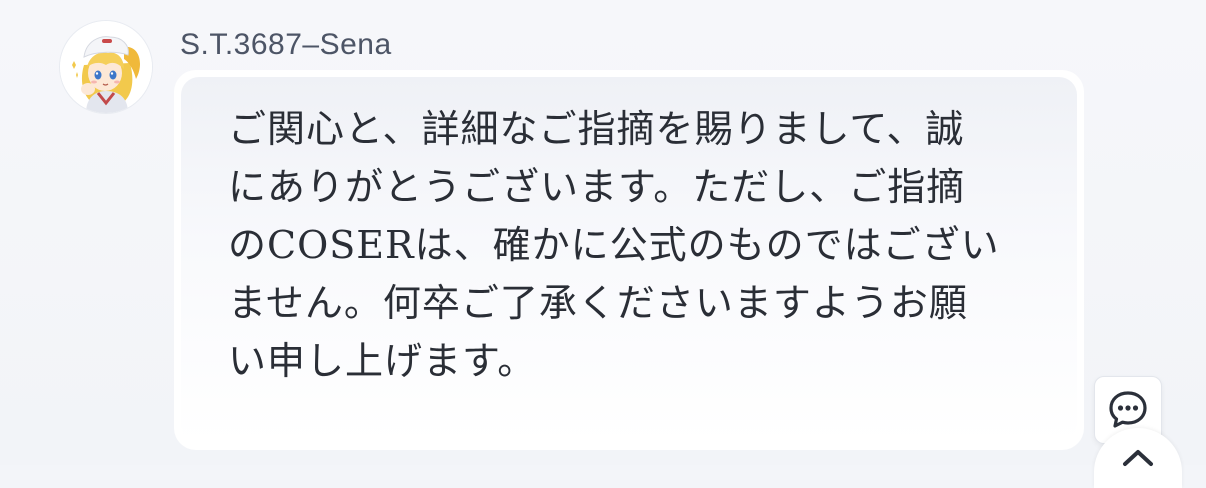  I want to click on chevron-up-icon, so click(1138, 458).